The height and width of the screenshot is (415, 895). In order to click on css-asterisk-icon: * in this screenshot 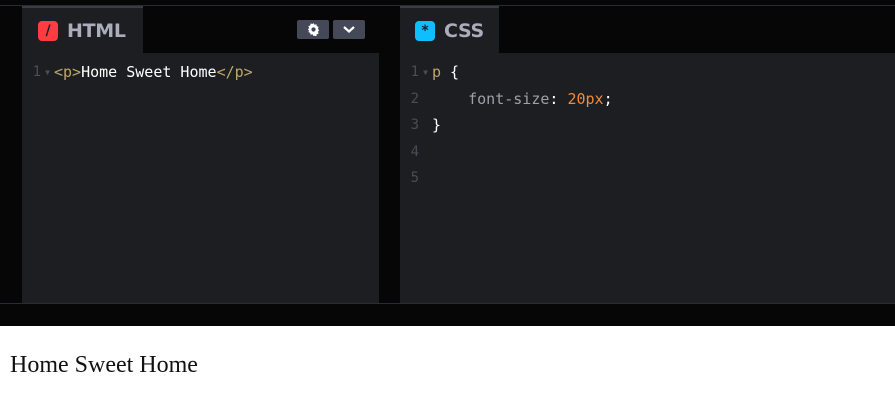, I will do `click(425, 30)`.